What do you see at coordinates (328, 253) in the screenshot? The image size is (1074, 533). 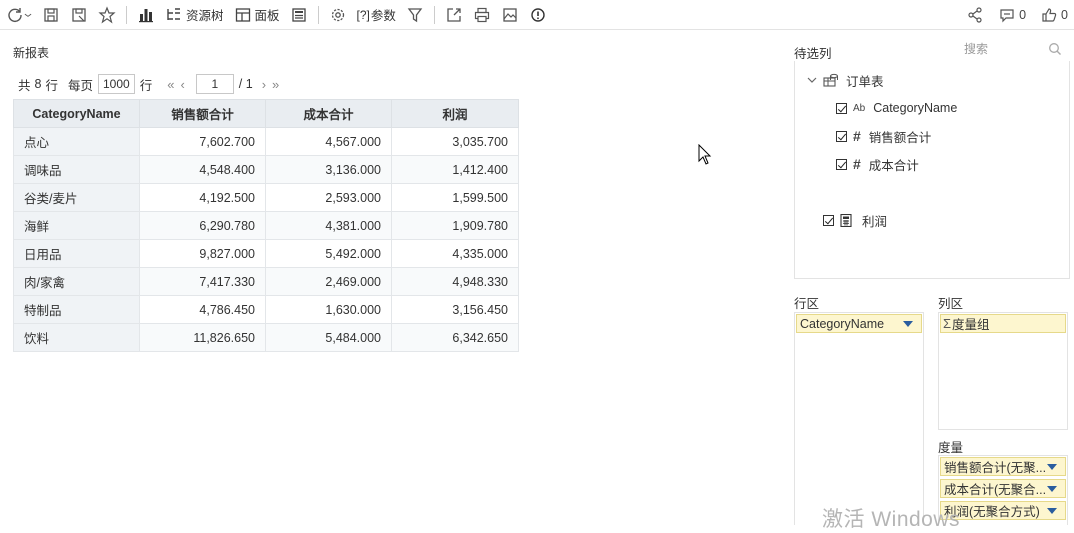 I see `value-cell: 5,492.000` at bounding box center [328, 253].